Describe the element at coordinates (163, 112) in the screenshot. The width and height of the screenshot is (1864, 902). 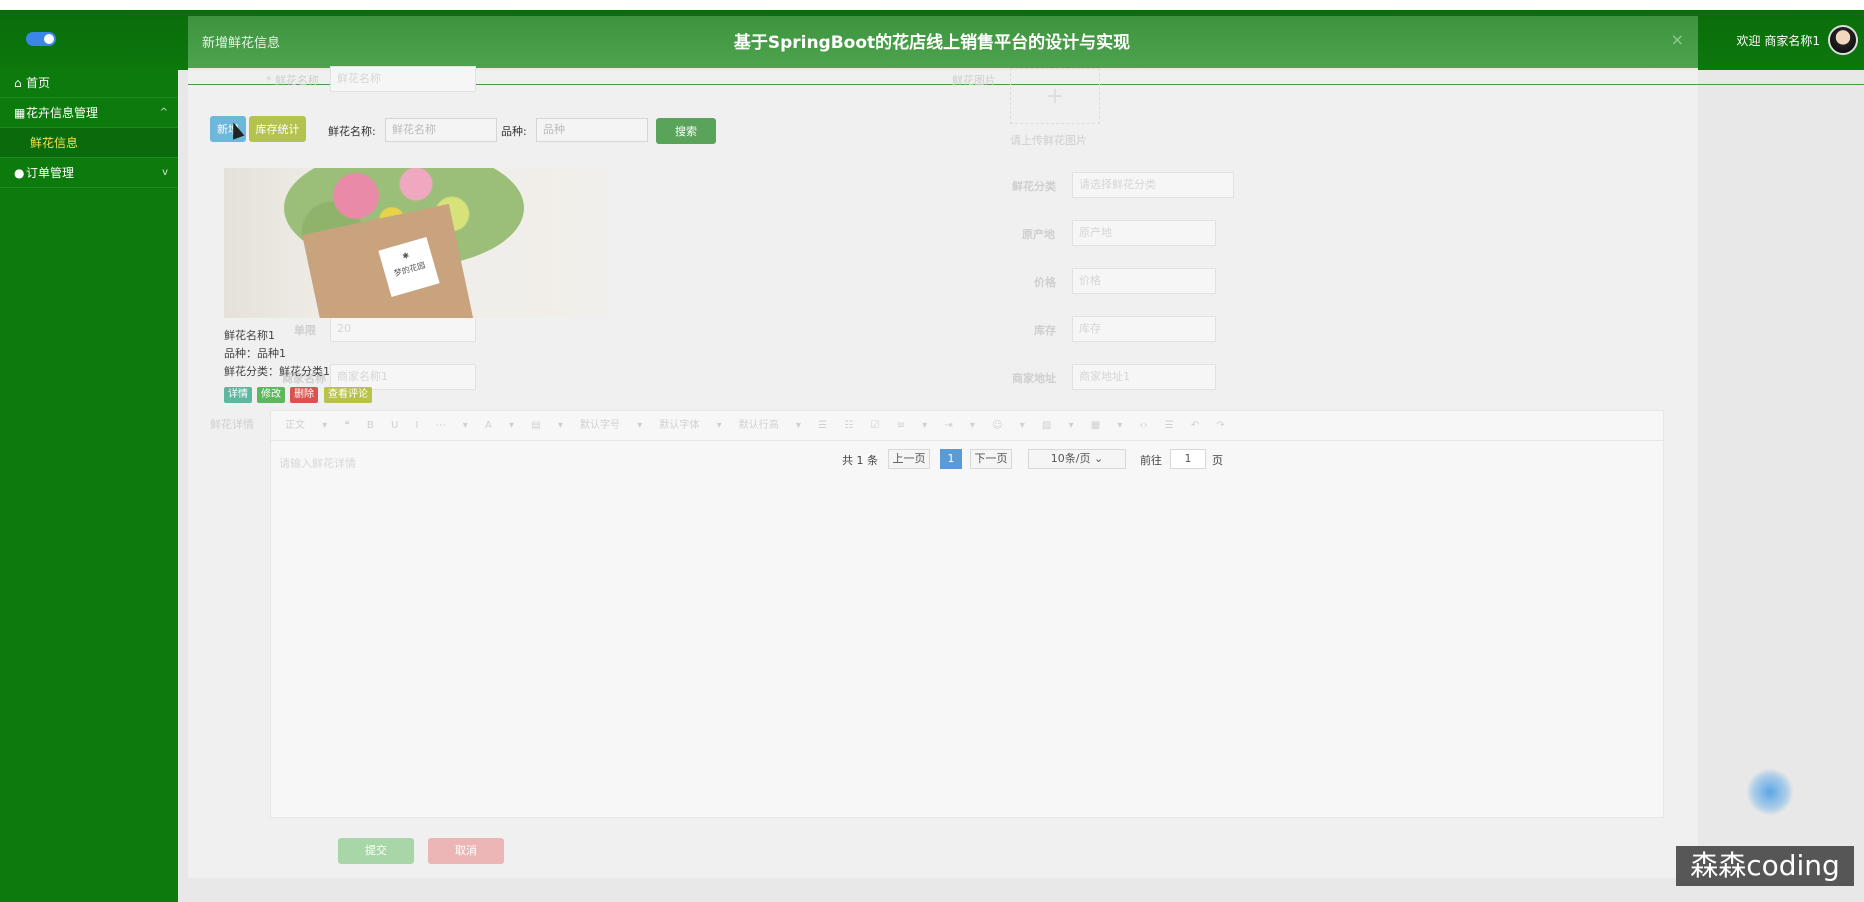
I see `chevron-up-icon: ^` at that location.